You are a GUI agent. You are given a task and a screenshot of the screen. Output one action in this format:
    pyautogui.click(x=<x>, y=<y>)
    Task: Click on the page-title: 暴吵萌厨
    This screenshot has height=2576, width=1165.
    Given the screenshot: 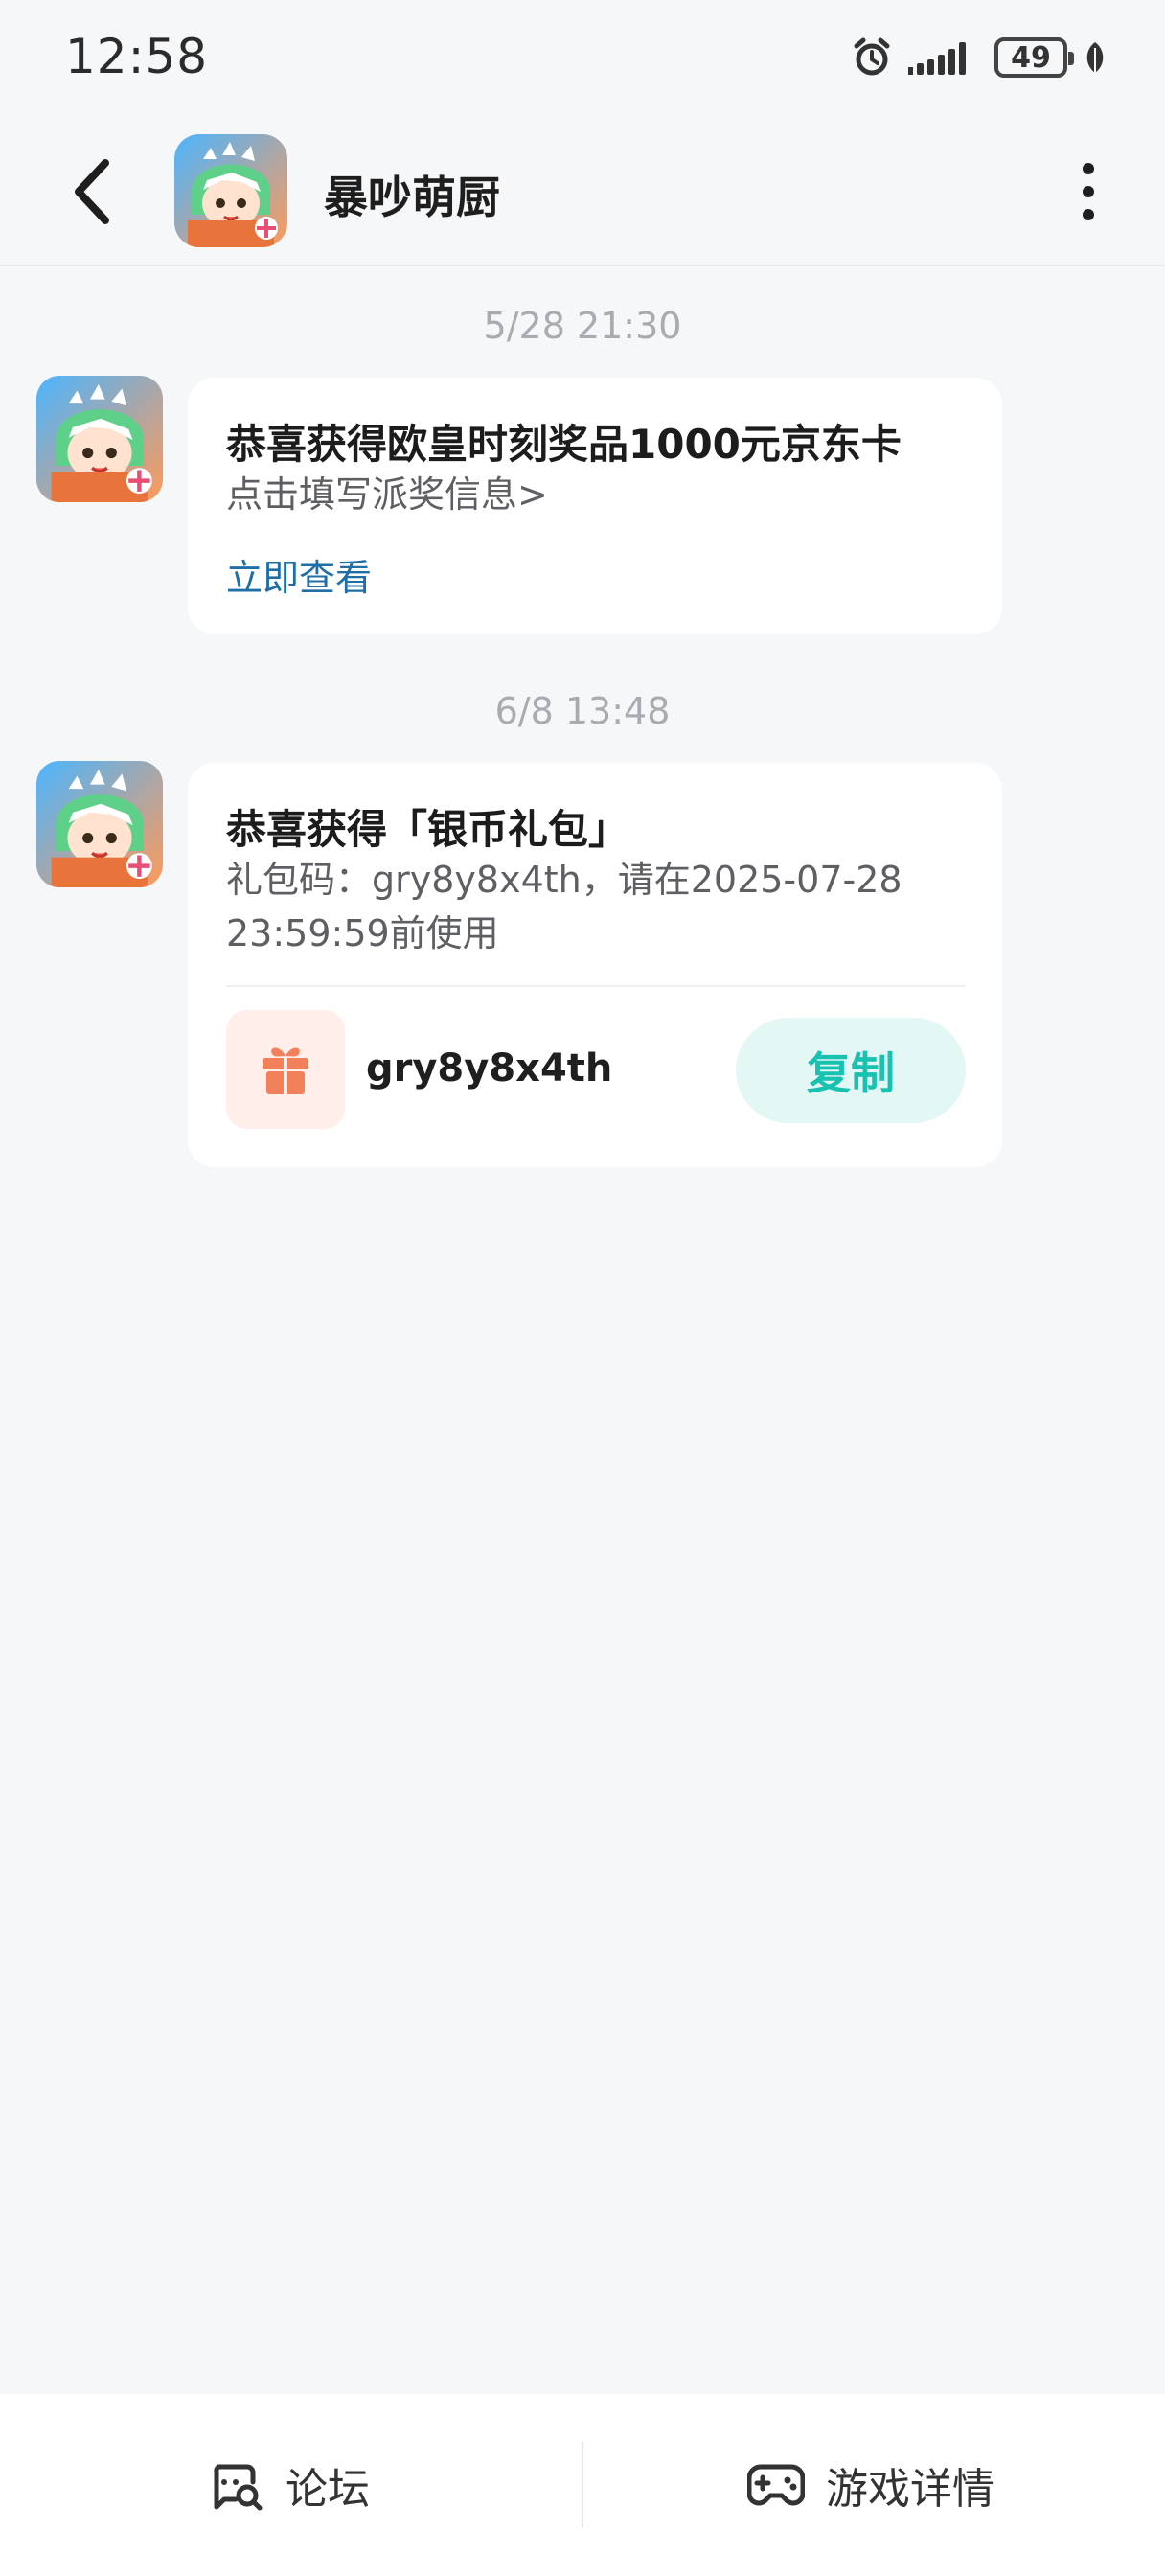 What is the action you would take?
    pyautogui.click(x=412, y=197)
    